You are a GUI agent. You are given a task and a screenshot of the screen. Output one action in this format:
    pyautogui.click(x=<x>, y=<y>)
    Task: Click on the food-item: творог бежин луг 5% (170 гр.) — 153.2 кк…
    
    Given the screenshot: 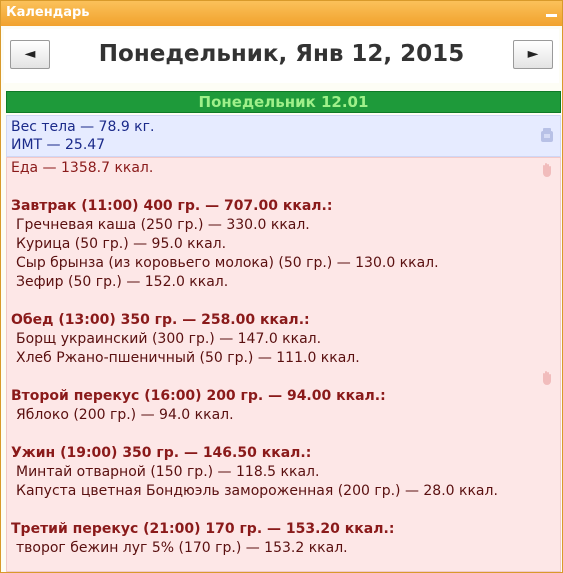 What is the action you would take?
    pyautogui.click(x=182, y=548)
    